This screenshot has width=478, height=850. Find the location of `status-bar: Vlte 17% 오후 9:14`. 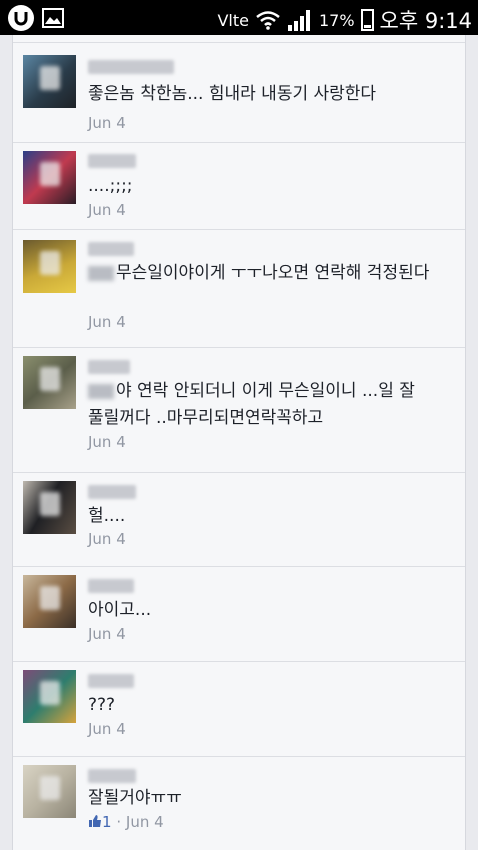

status-bar: Vlte 17% 오후 9:14 is located at coordinates (239, 17).